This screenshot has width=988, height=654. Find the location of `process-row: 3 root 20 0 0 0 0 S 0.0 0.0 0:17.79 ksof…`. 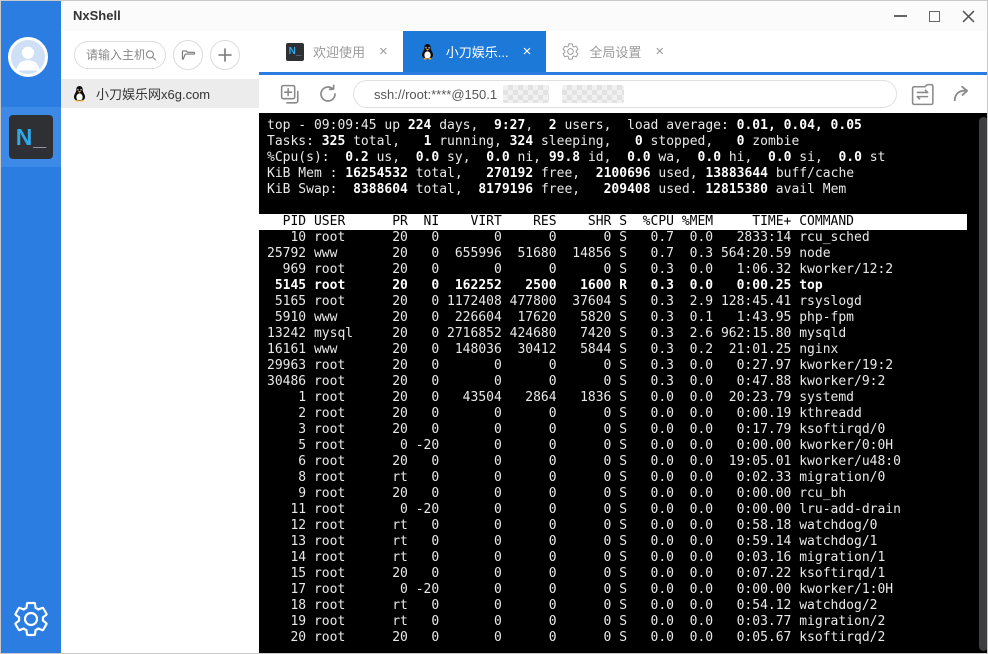

process-row: 3 root 20 0 0 0 0 S 0.0 0.0 0:17.79 ksof… is located at coordinates (576, 429).